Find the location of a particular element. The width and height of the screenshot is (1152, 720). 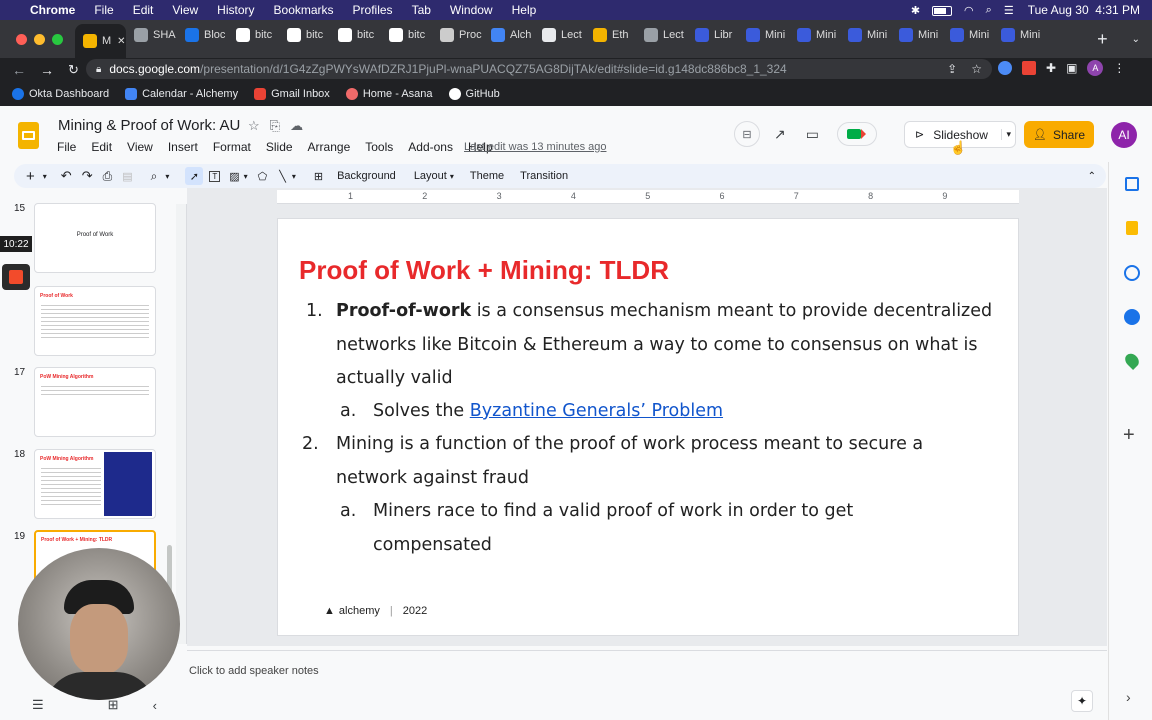

print-icon: ⎙ is located at coordinates (108, 176).